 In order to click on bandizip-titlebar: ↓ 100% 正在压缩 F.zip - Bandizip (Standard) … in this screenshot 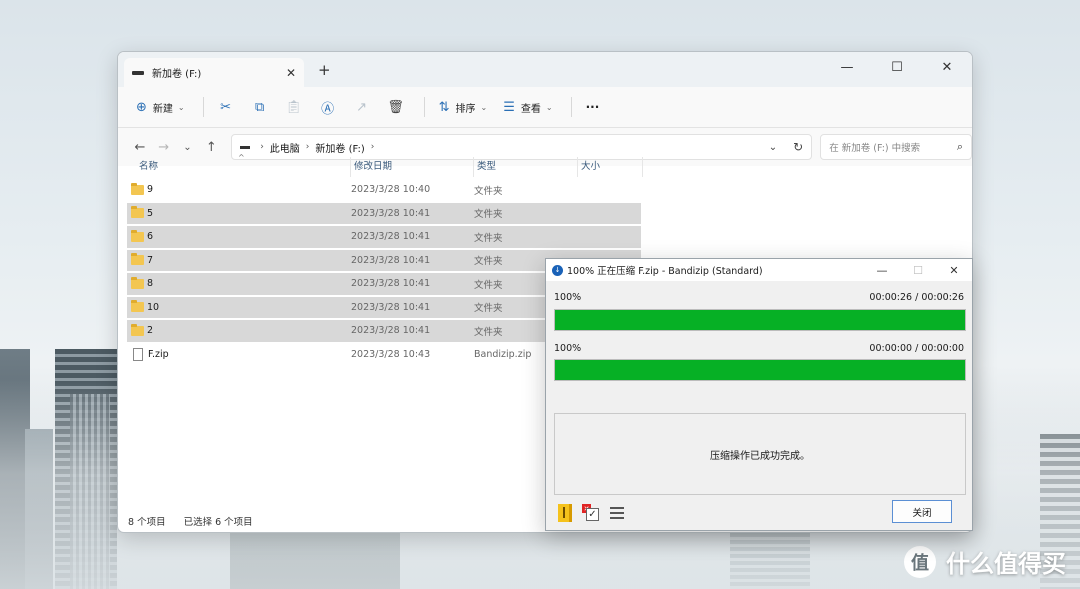, I will do `click(759, 270)`.